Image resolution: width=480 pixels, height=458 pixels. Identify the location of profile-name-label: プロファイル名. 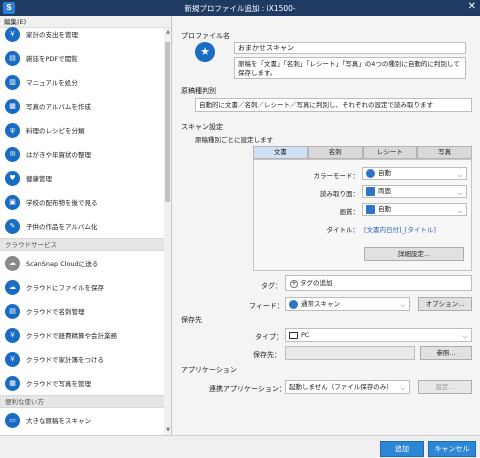
(205, 36).